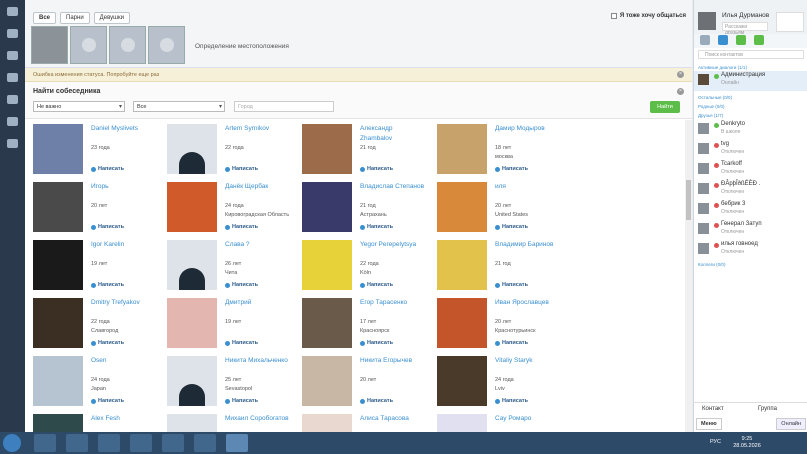 Image resolution: width=807 pixels, height=454 pixels. Describe the element at coordinates (496, 381) in the screenshot. I see `person-card: Vitaliy Staryk 24 года Lviv Написать` at that location.